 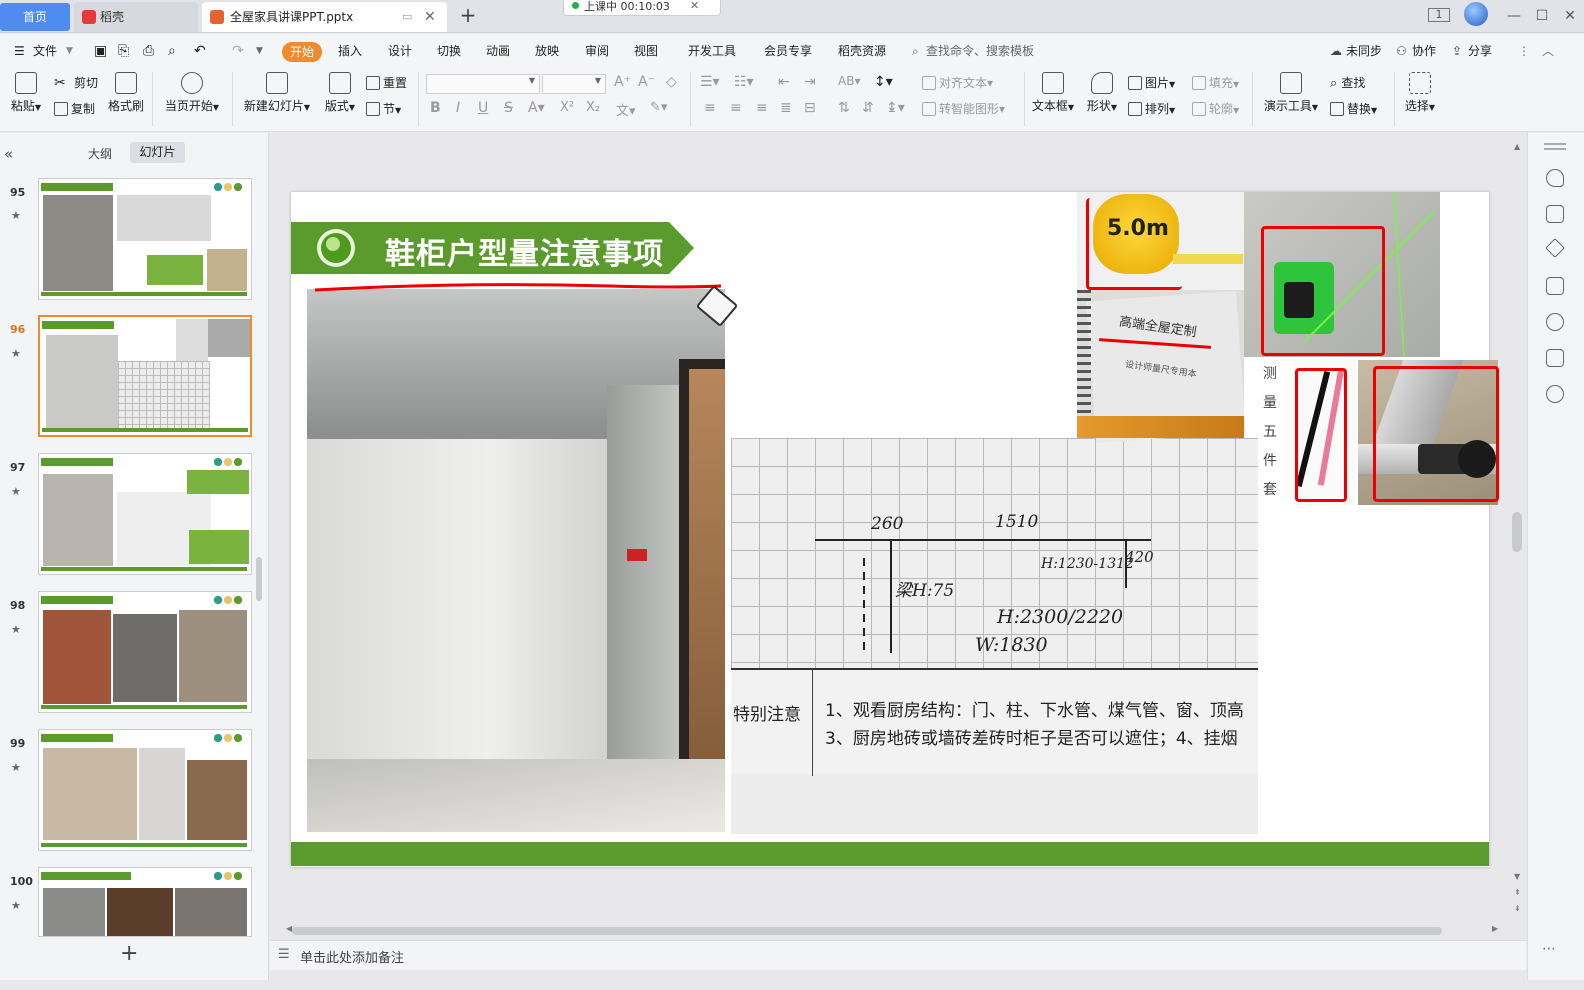 I want to click on para-spacing-icon: ⇅, so click(x=844, y=108).